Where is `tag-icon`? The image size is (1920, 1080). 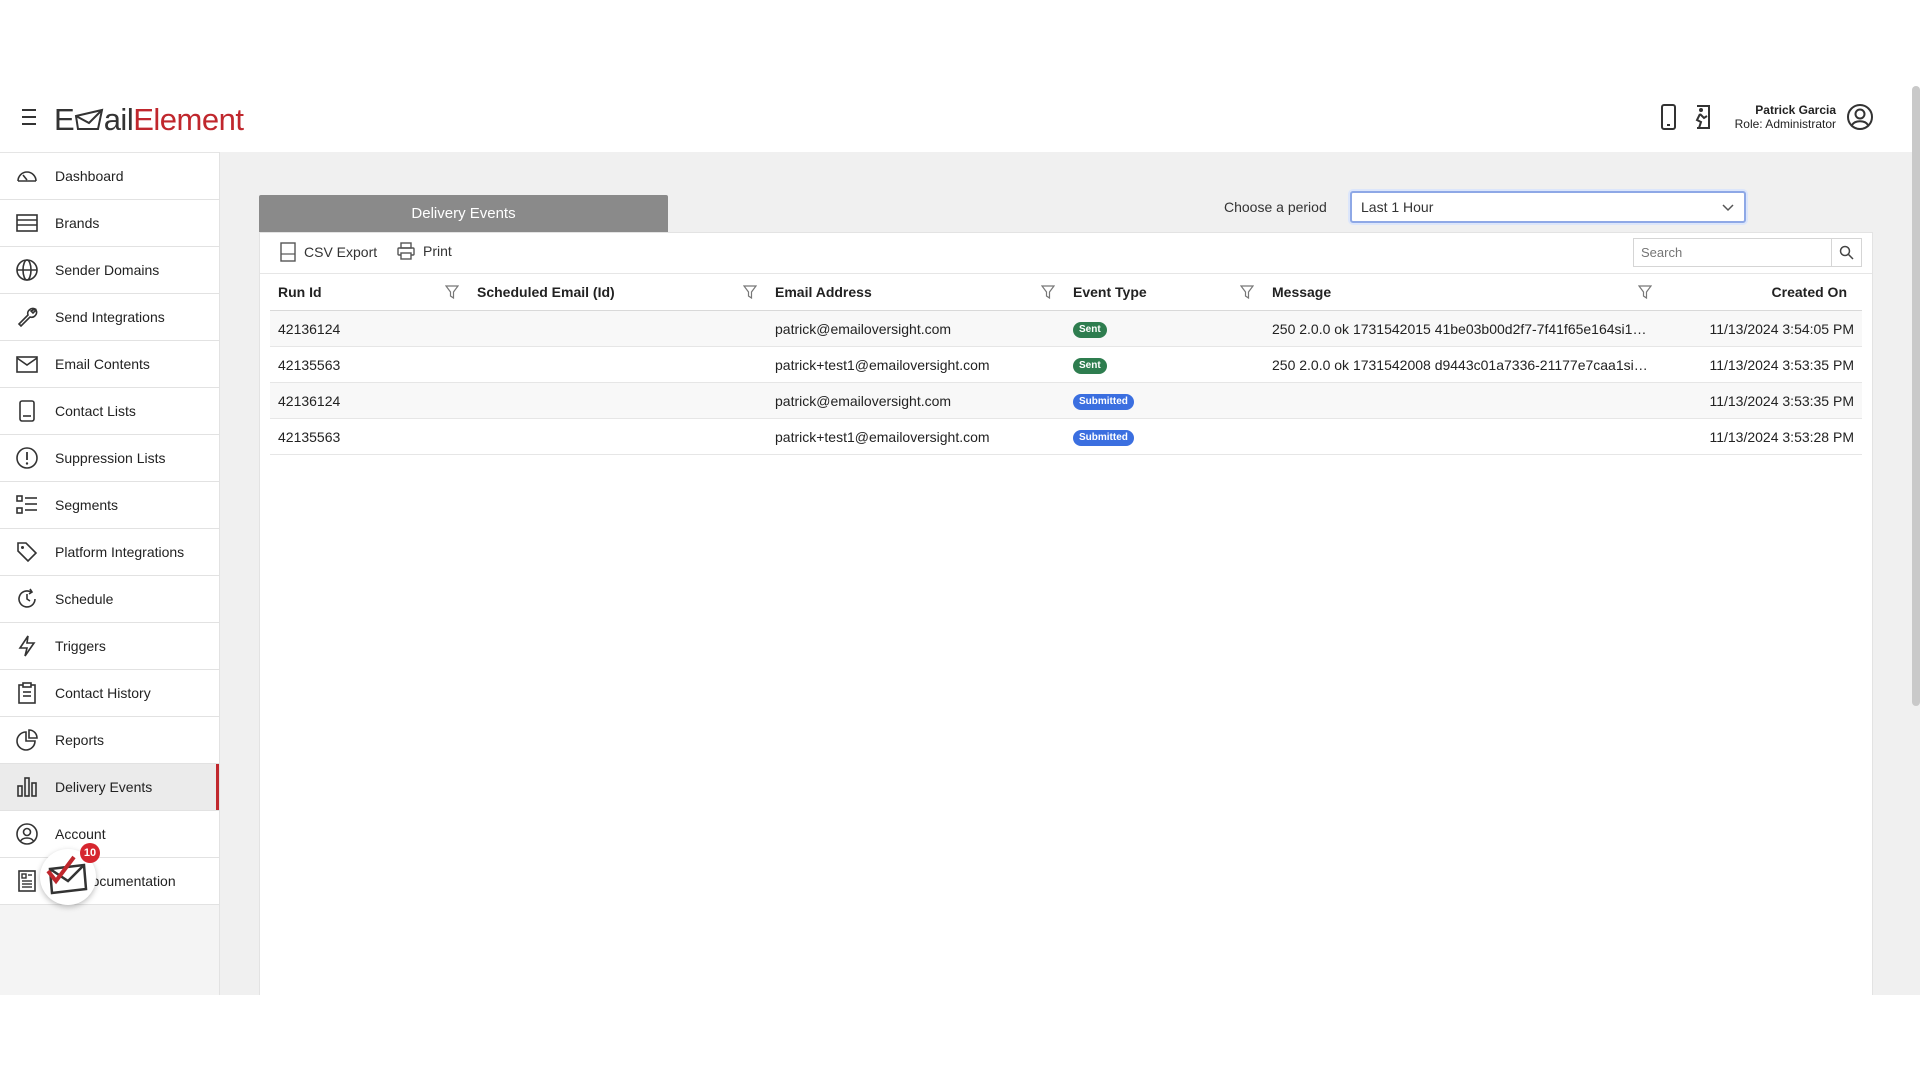 tag-icon is located at coordinates (27, 552).